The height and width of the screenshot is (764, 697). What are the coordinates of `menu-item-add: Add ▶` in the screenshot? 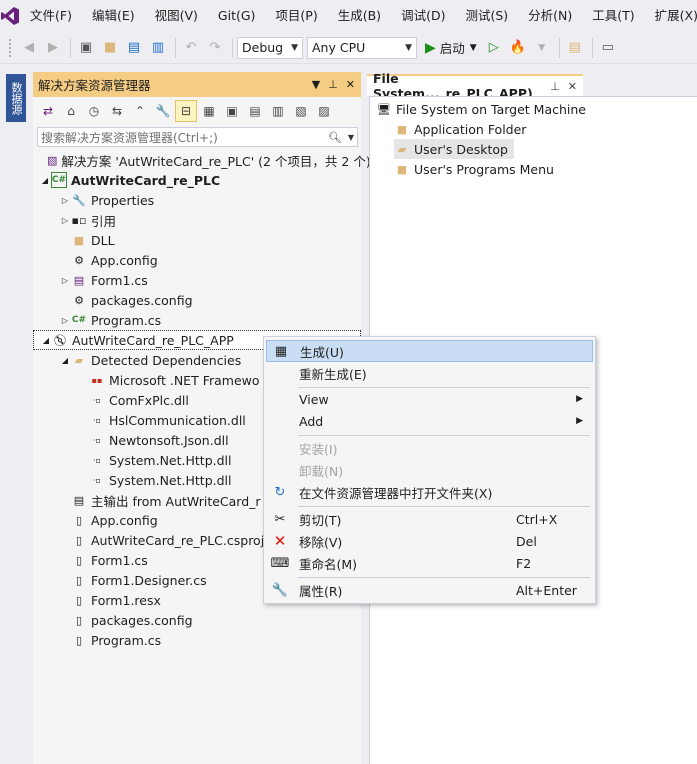 It's located at (429, 421).